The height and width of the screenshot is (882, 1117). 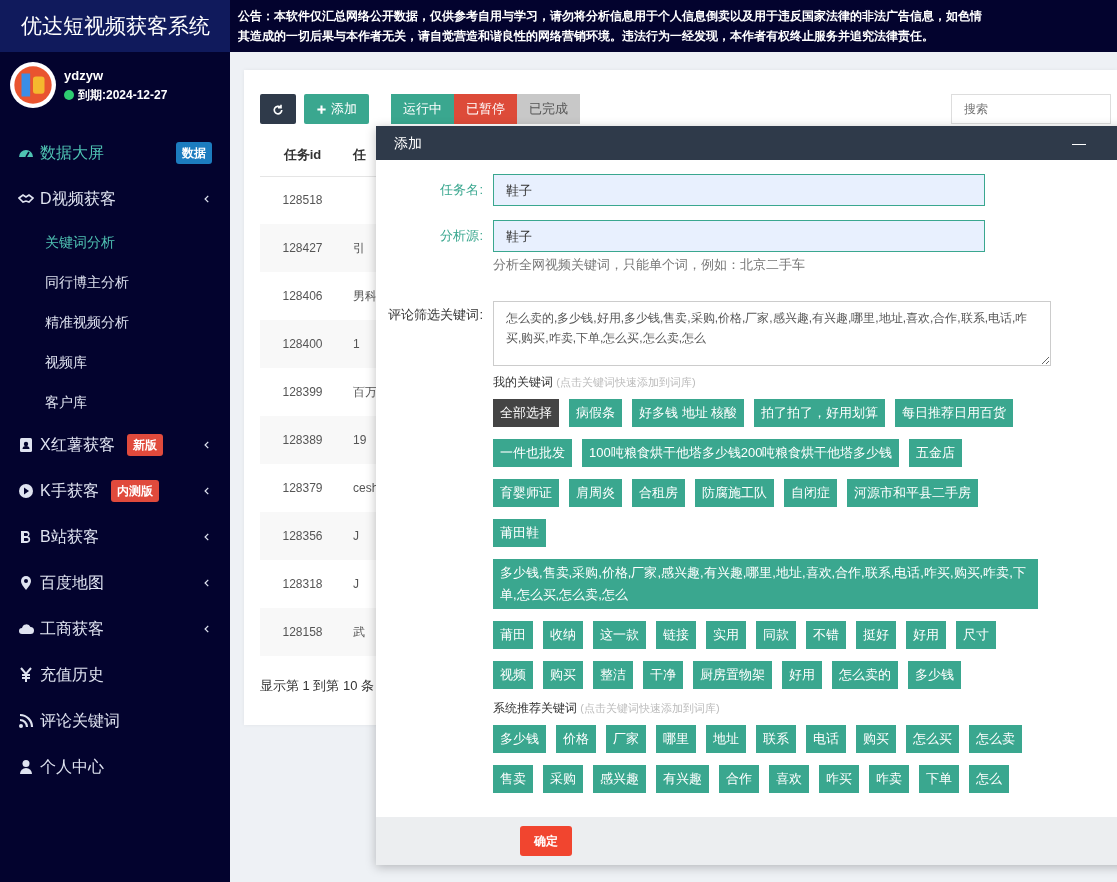 What do you see at coordinates (658, 493) in the screenshot?
I see `keyword-tag: 合租房` at bounding box center [658, 493].